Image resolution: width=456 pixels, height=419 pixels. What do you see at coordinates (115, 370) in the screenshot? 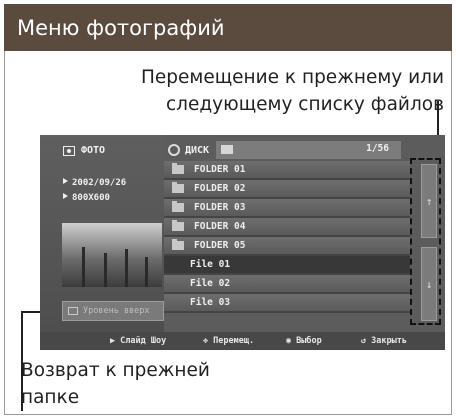
I see `callout-back-line1: Возврат к прежней` at bounding box center [115, 370].